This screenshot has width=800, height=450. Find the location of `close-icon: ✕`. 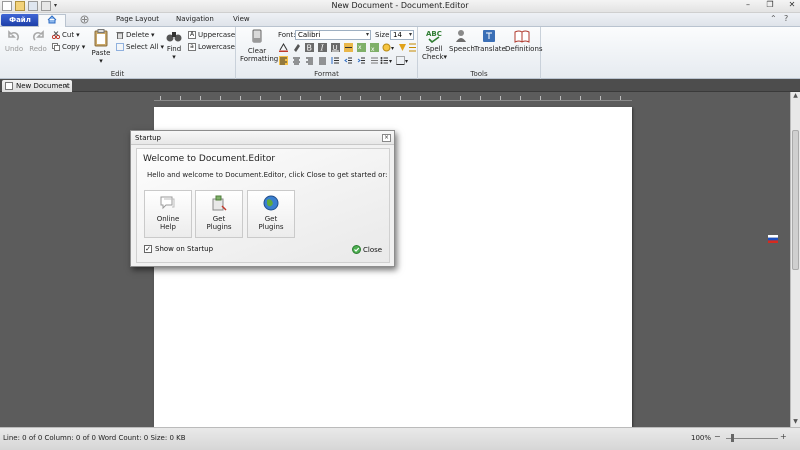

close-icon: ✕ is located at coordinates (792, 4).